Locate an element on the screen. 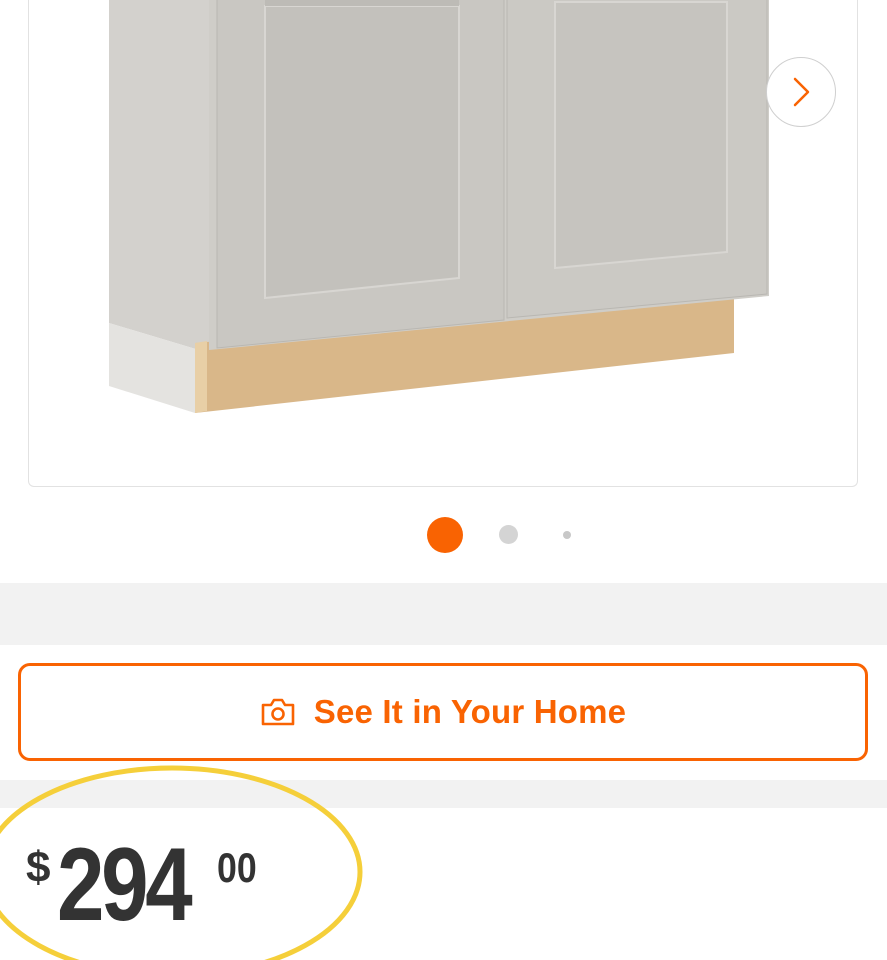 The width and height of the screenshot is (887, 960). next-image-button is located at coordinates (801, 92).